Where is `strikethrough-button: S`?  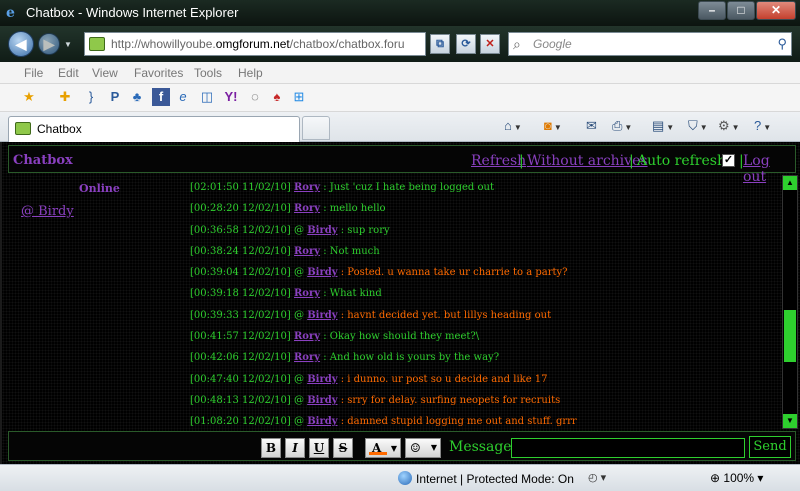 strikethrough-button: S is located at coordinates (343, 448).